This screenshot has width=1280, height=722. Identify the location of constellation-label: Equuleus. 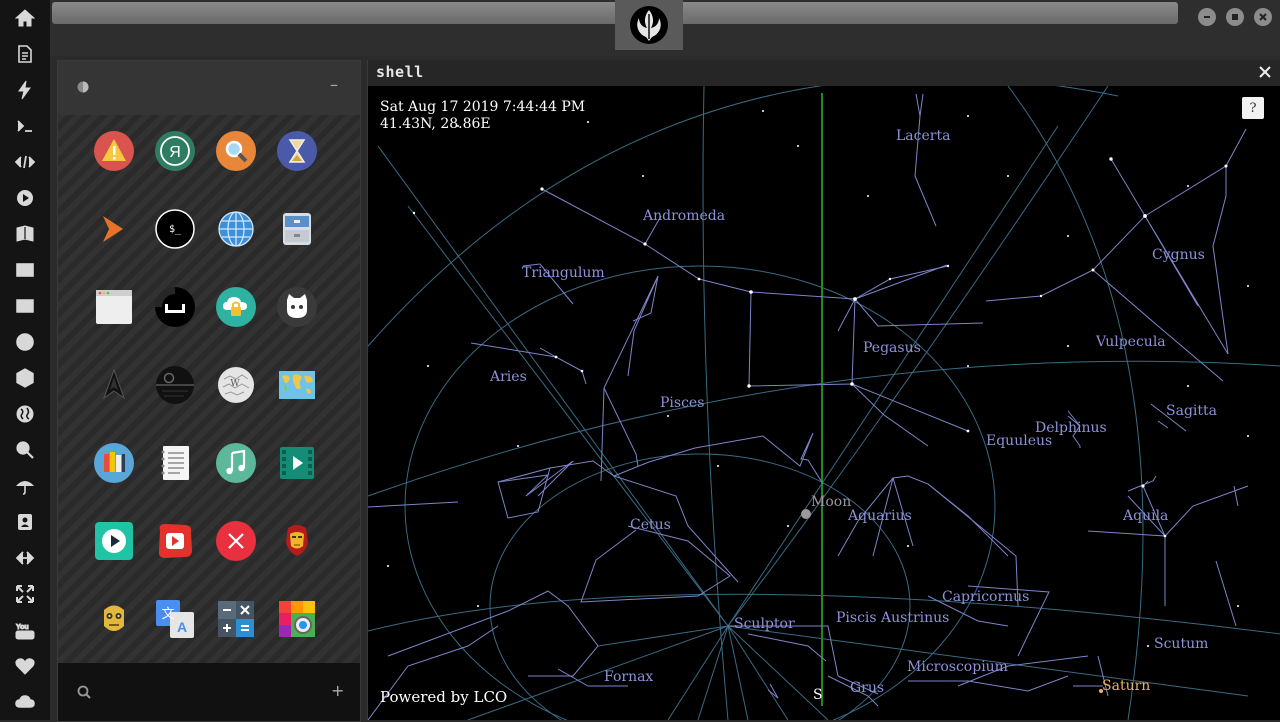
(1019, 441).